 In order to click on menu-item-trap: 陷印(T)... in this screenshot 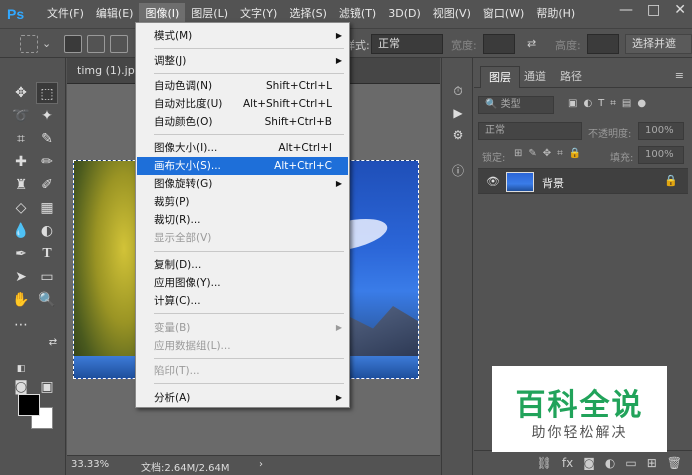, I will do `click(177, 371)`.